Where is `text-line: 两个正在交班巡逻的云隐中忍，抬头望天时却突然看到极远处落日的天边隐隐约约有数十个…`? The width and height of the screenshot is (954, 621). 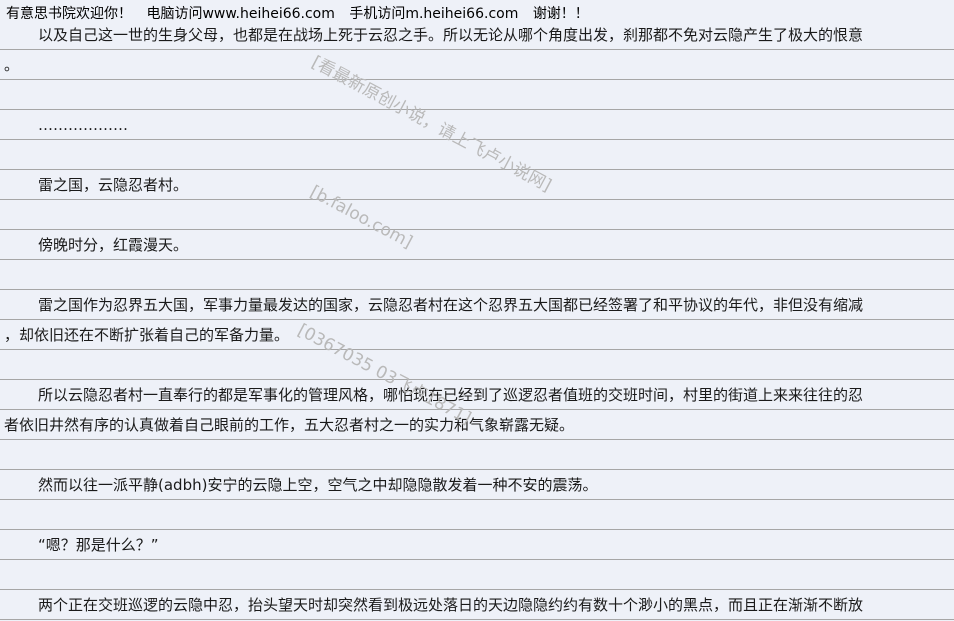
text-line: 两个正在交班巡逻的云隐中忍，抬头望天时却突然看到极远处落日的天边隐隐约约有数十个… is located at coordinates (451, 605).